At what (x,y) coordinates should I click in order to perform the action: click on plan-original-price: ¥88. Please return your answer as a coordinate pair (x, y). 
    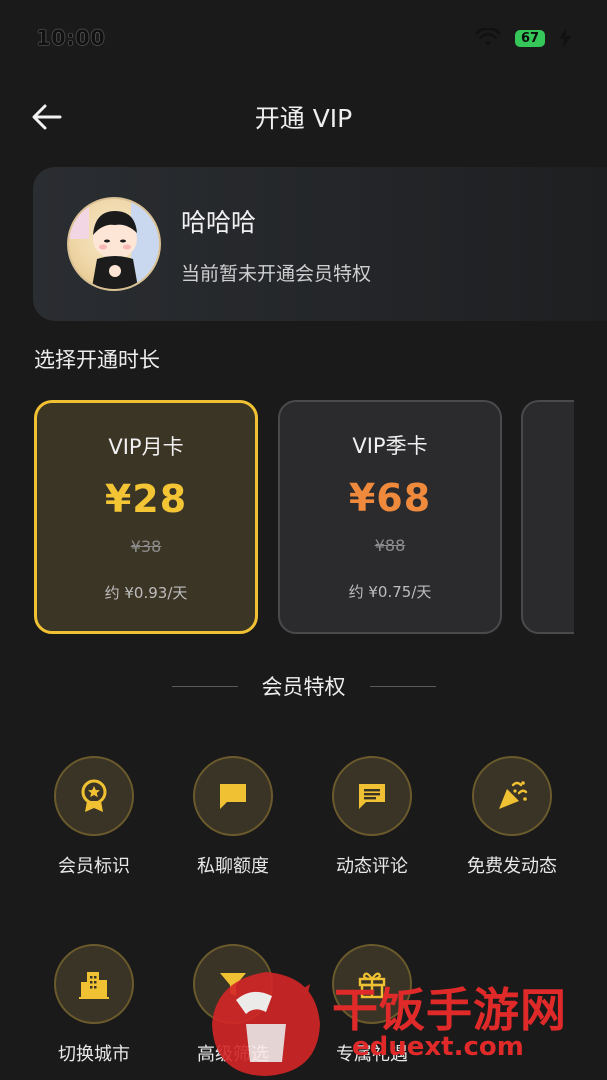
    Looking at the image, I should click on (390, 545).